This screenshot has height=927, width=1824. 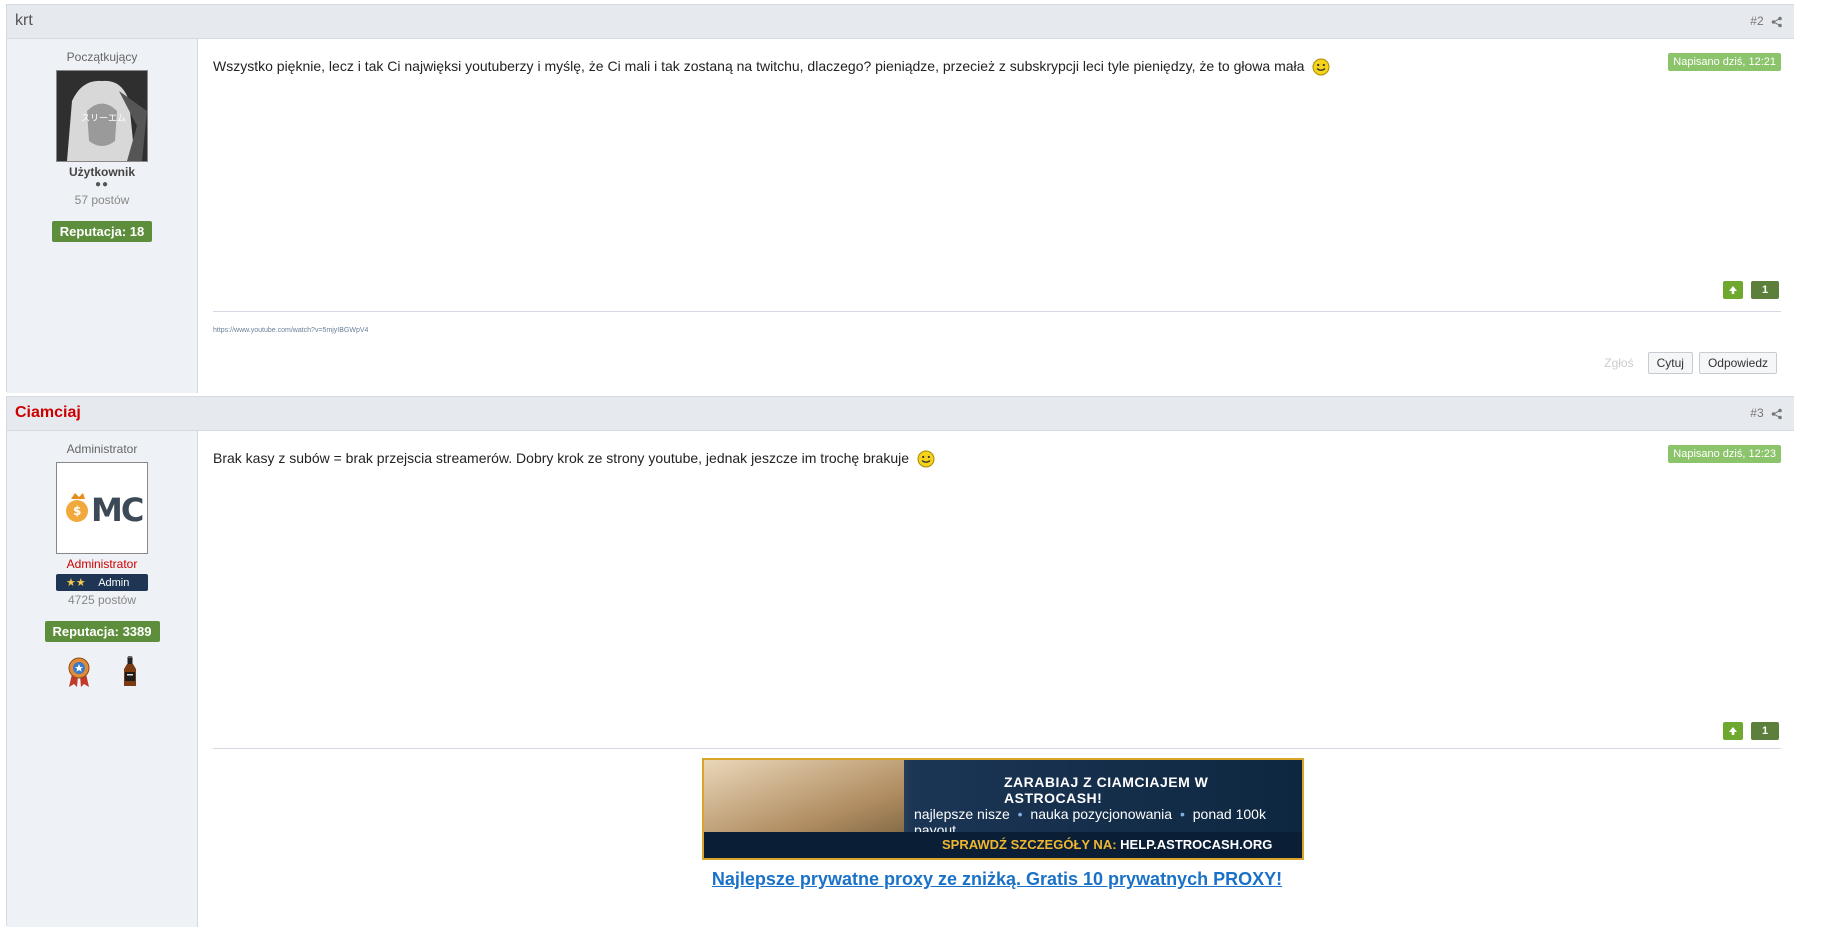 I want to click on post-count: 57 postów, so click(x=102, y=200).